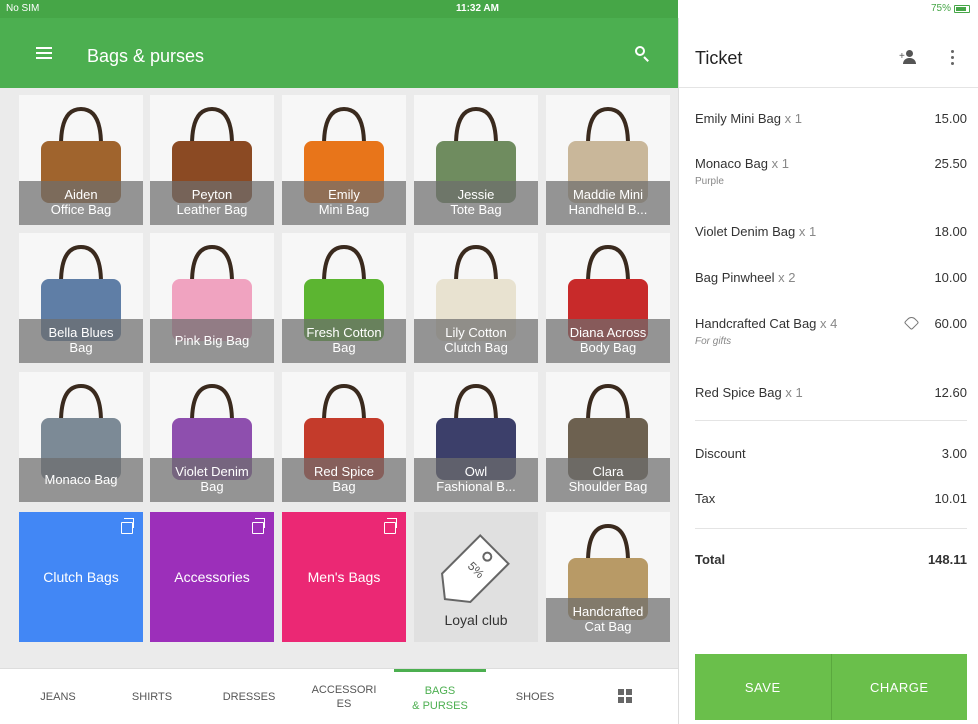 The image size is (978, 724). What do you see at coordinates (476, 341) in the screenshot?
I see `product-label: Lily Cotton Clutch Bag` at bounding box center [476, 341].